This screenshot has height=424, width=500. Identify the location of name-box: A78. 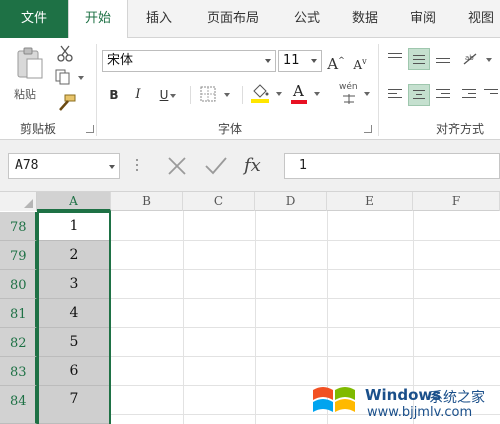
(64, 166).